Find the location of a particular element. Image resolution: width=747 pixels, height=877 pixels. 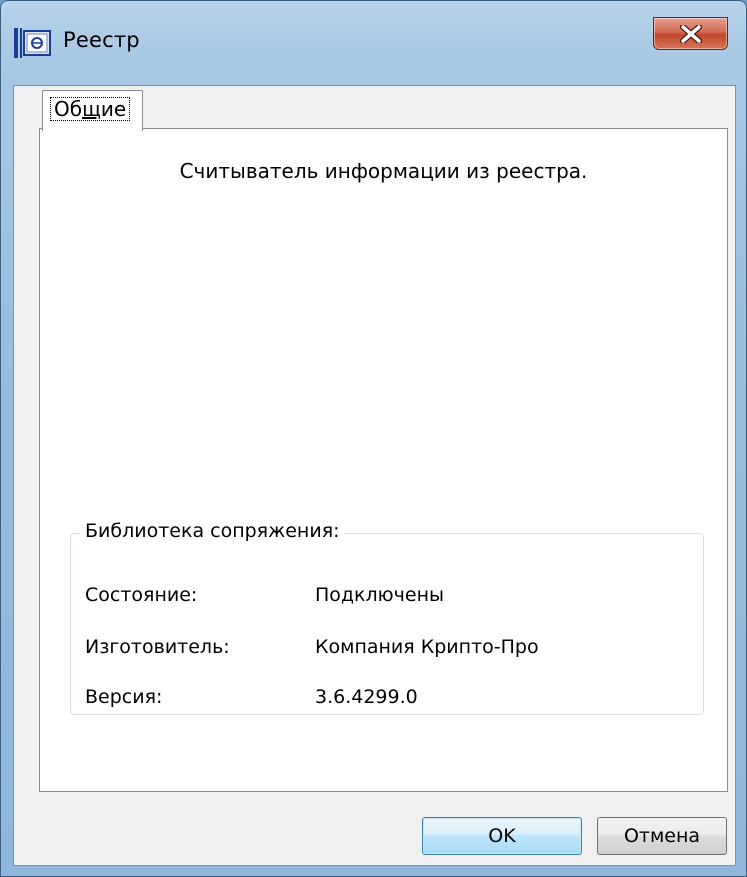

version-label: Версия: is located at coordinates (124, 697).